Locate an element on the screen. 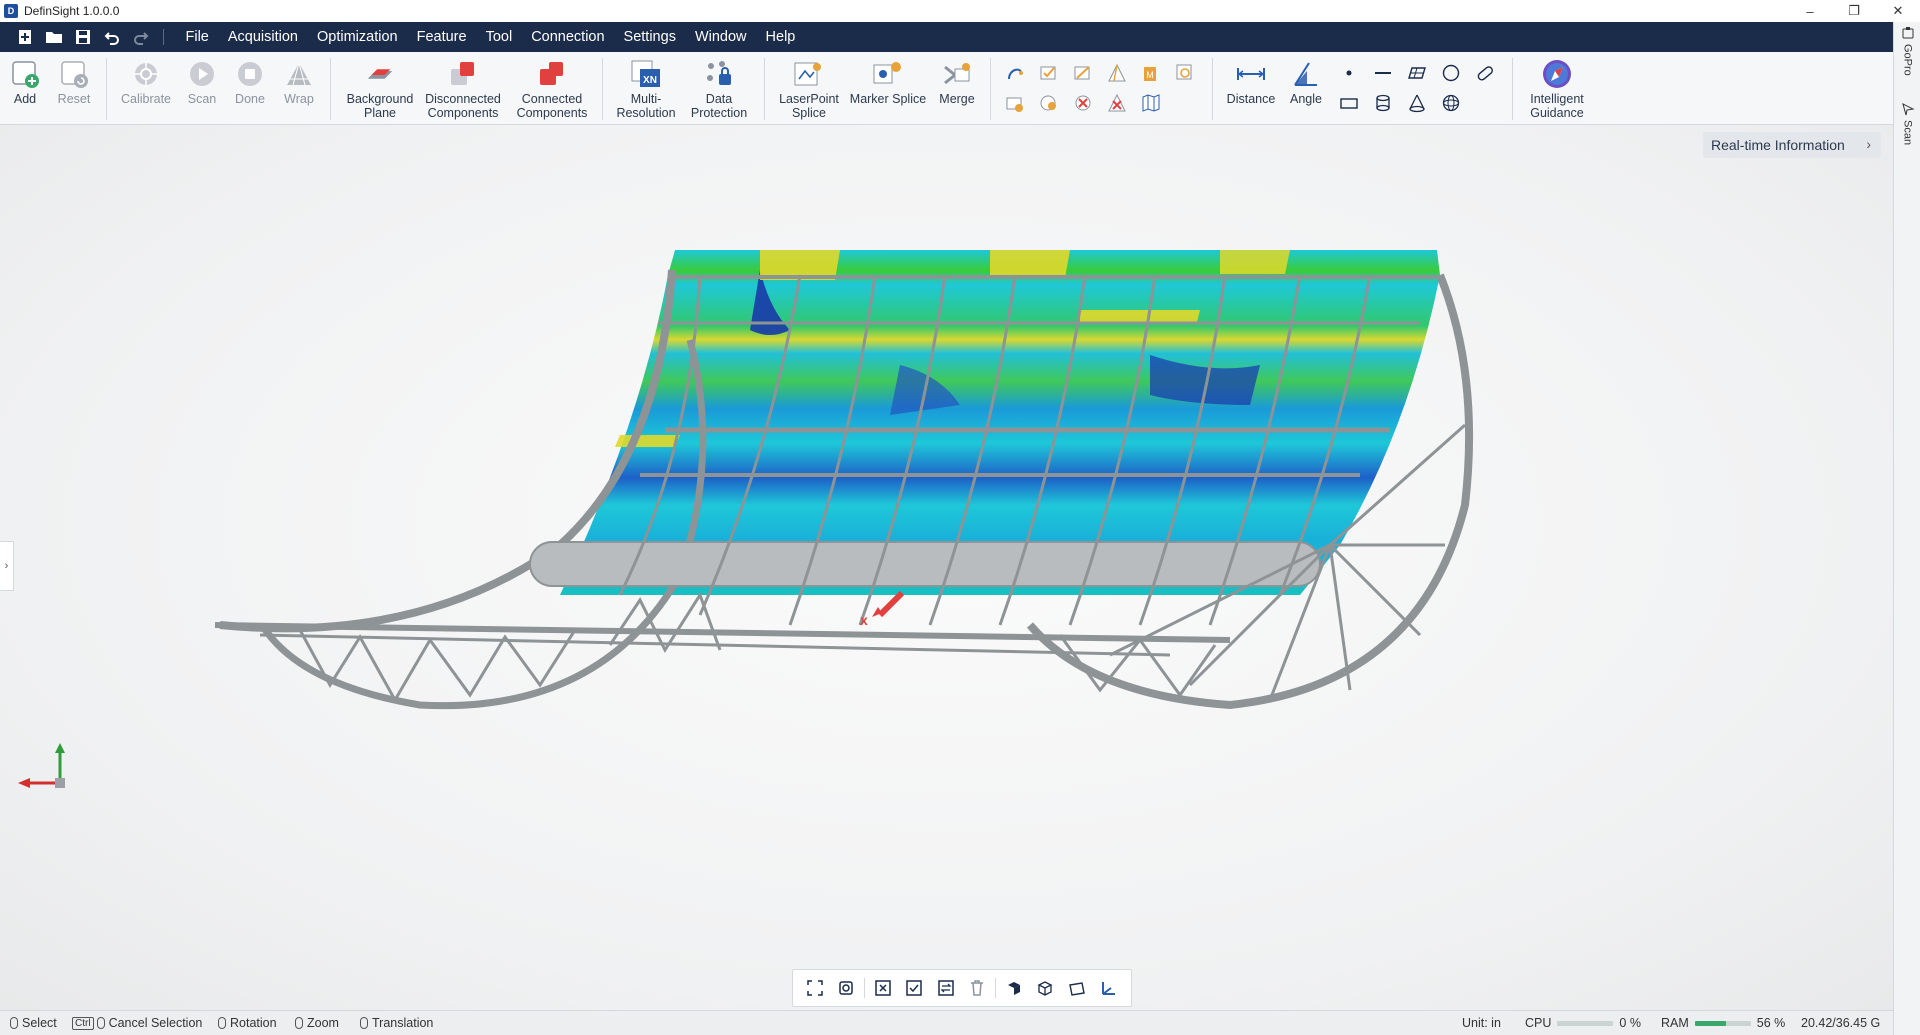  svg-text: M is located at coordinates (1150, 75).